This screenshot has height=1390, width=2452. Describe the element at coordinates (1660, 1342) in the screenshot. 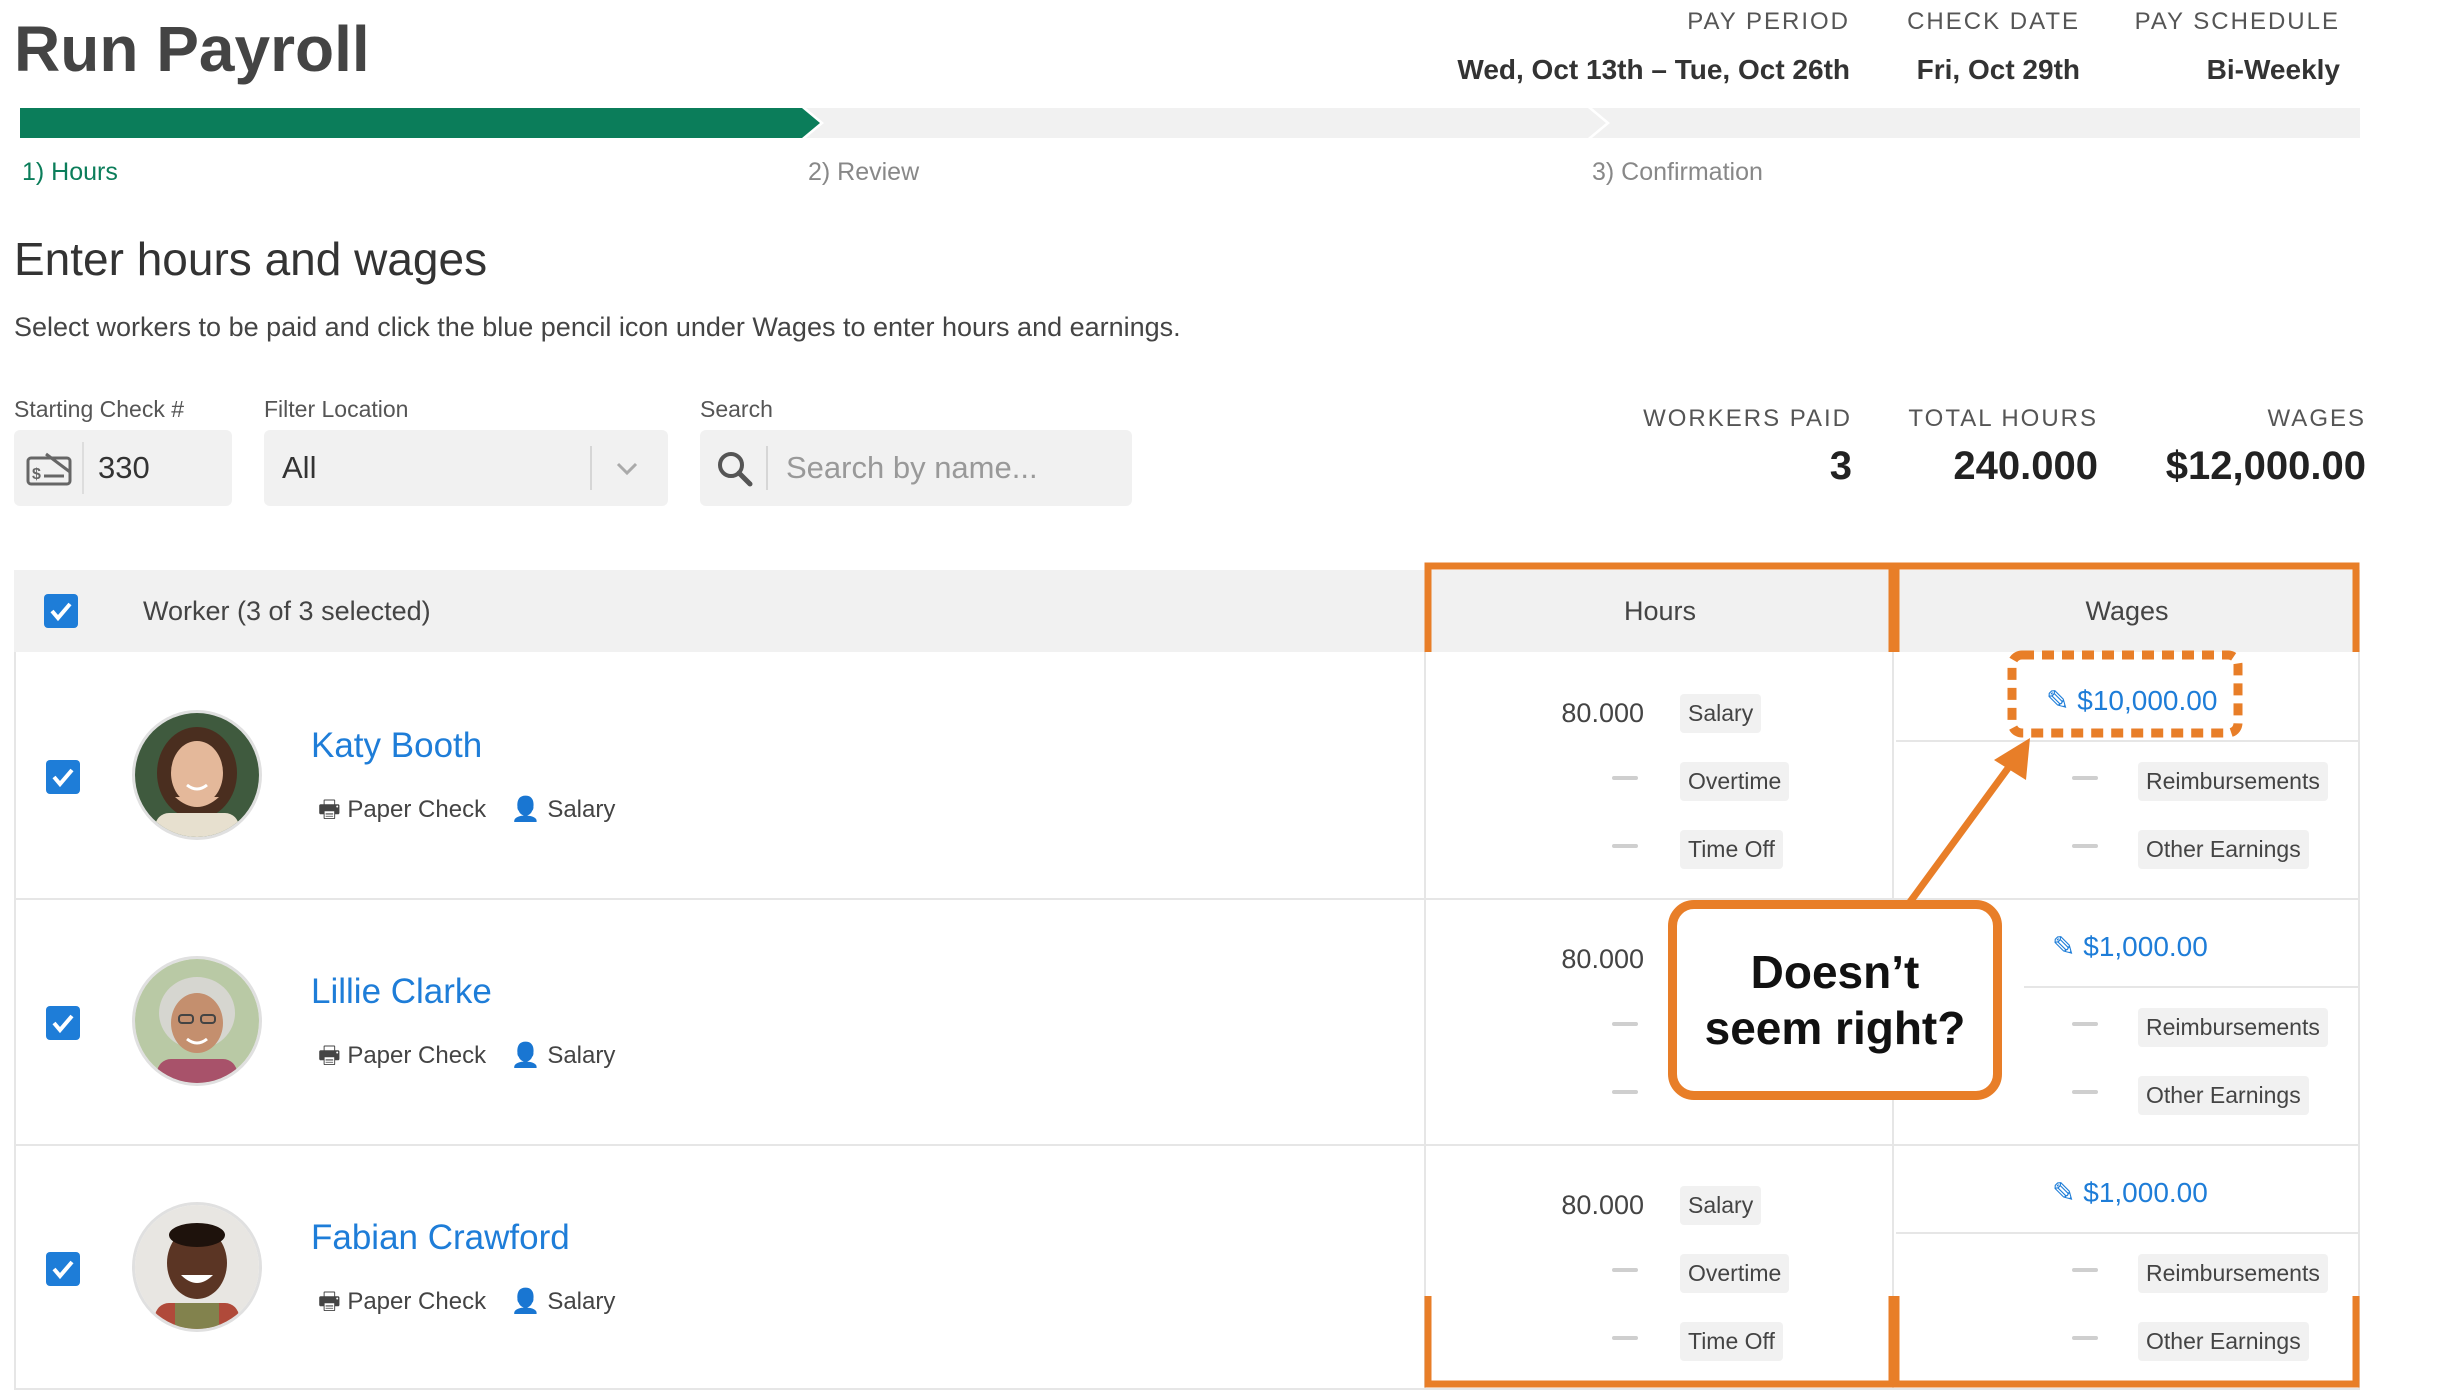

I see `hours-highlight-bottom` at that location.